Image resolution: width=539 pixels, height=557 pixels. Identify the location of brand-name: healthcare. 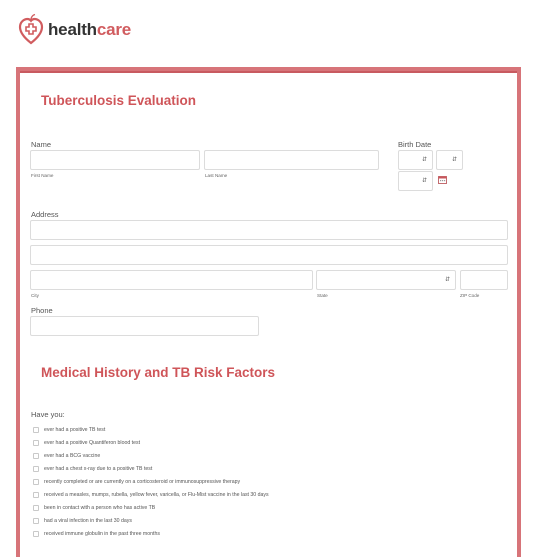
(89, 30).